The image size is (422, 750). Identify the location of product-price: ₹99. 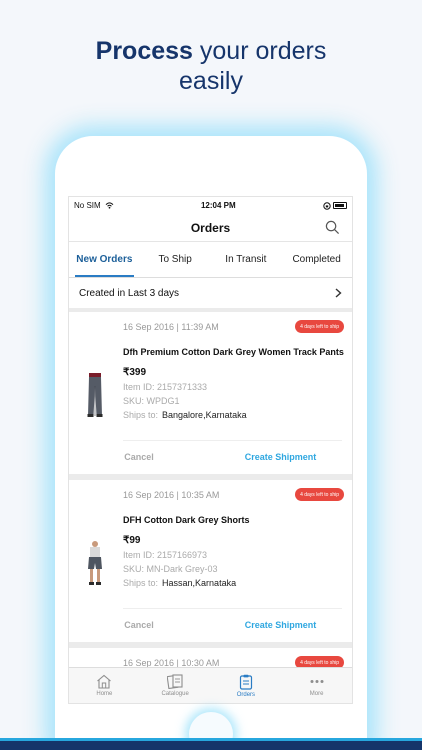
(132, 540).